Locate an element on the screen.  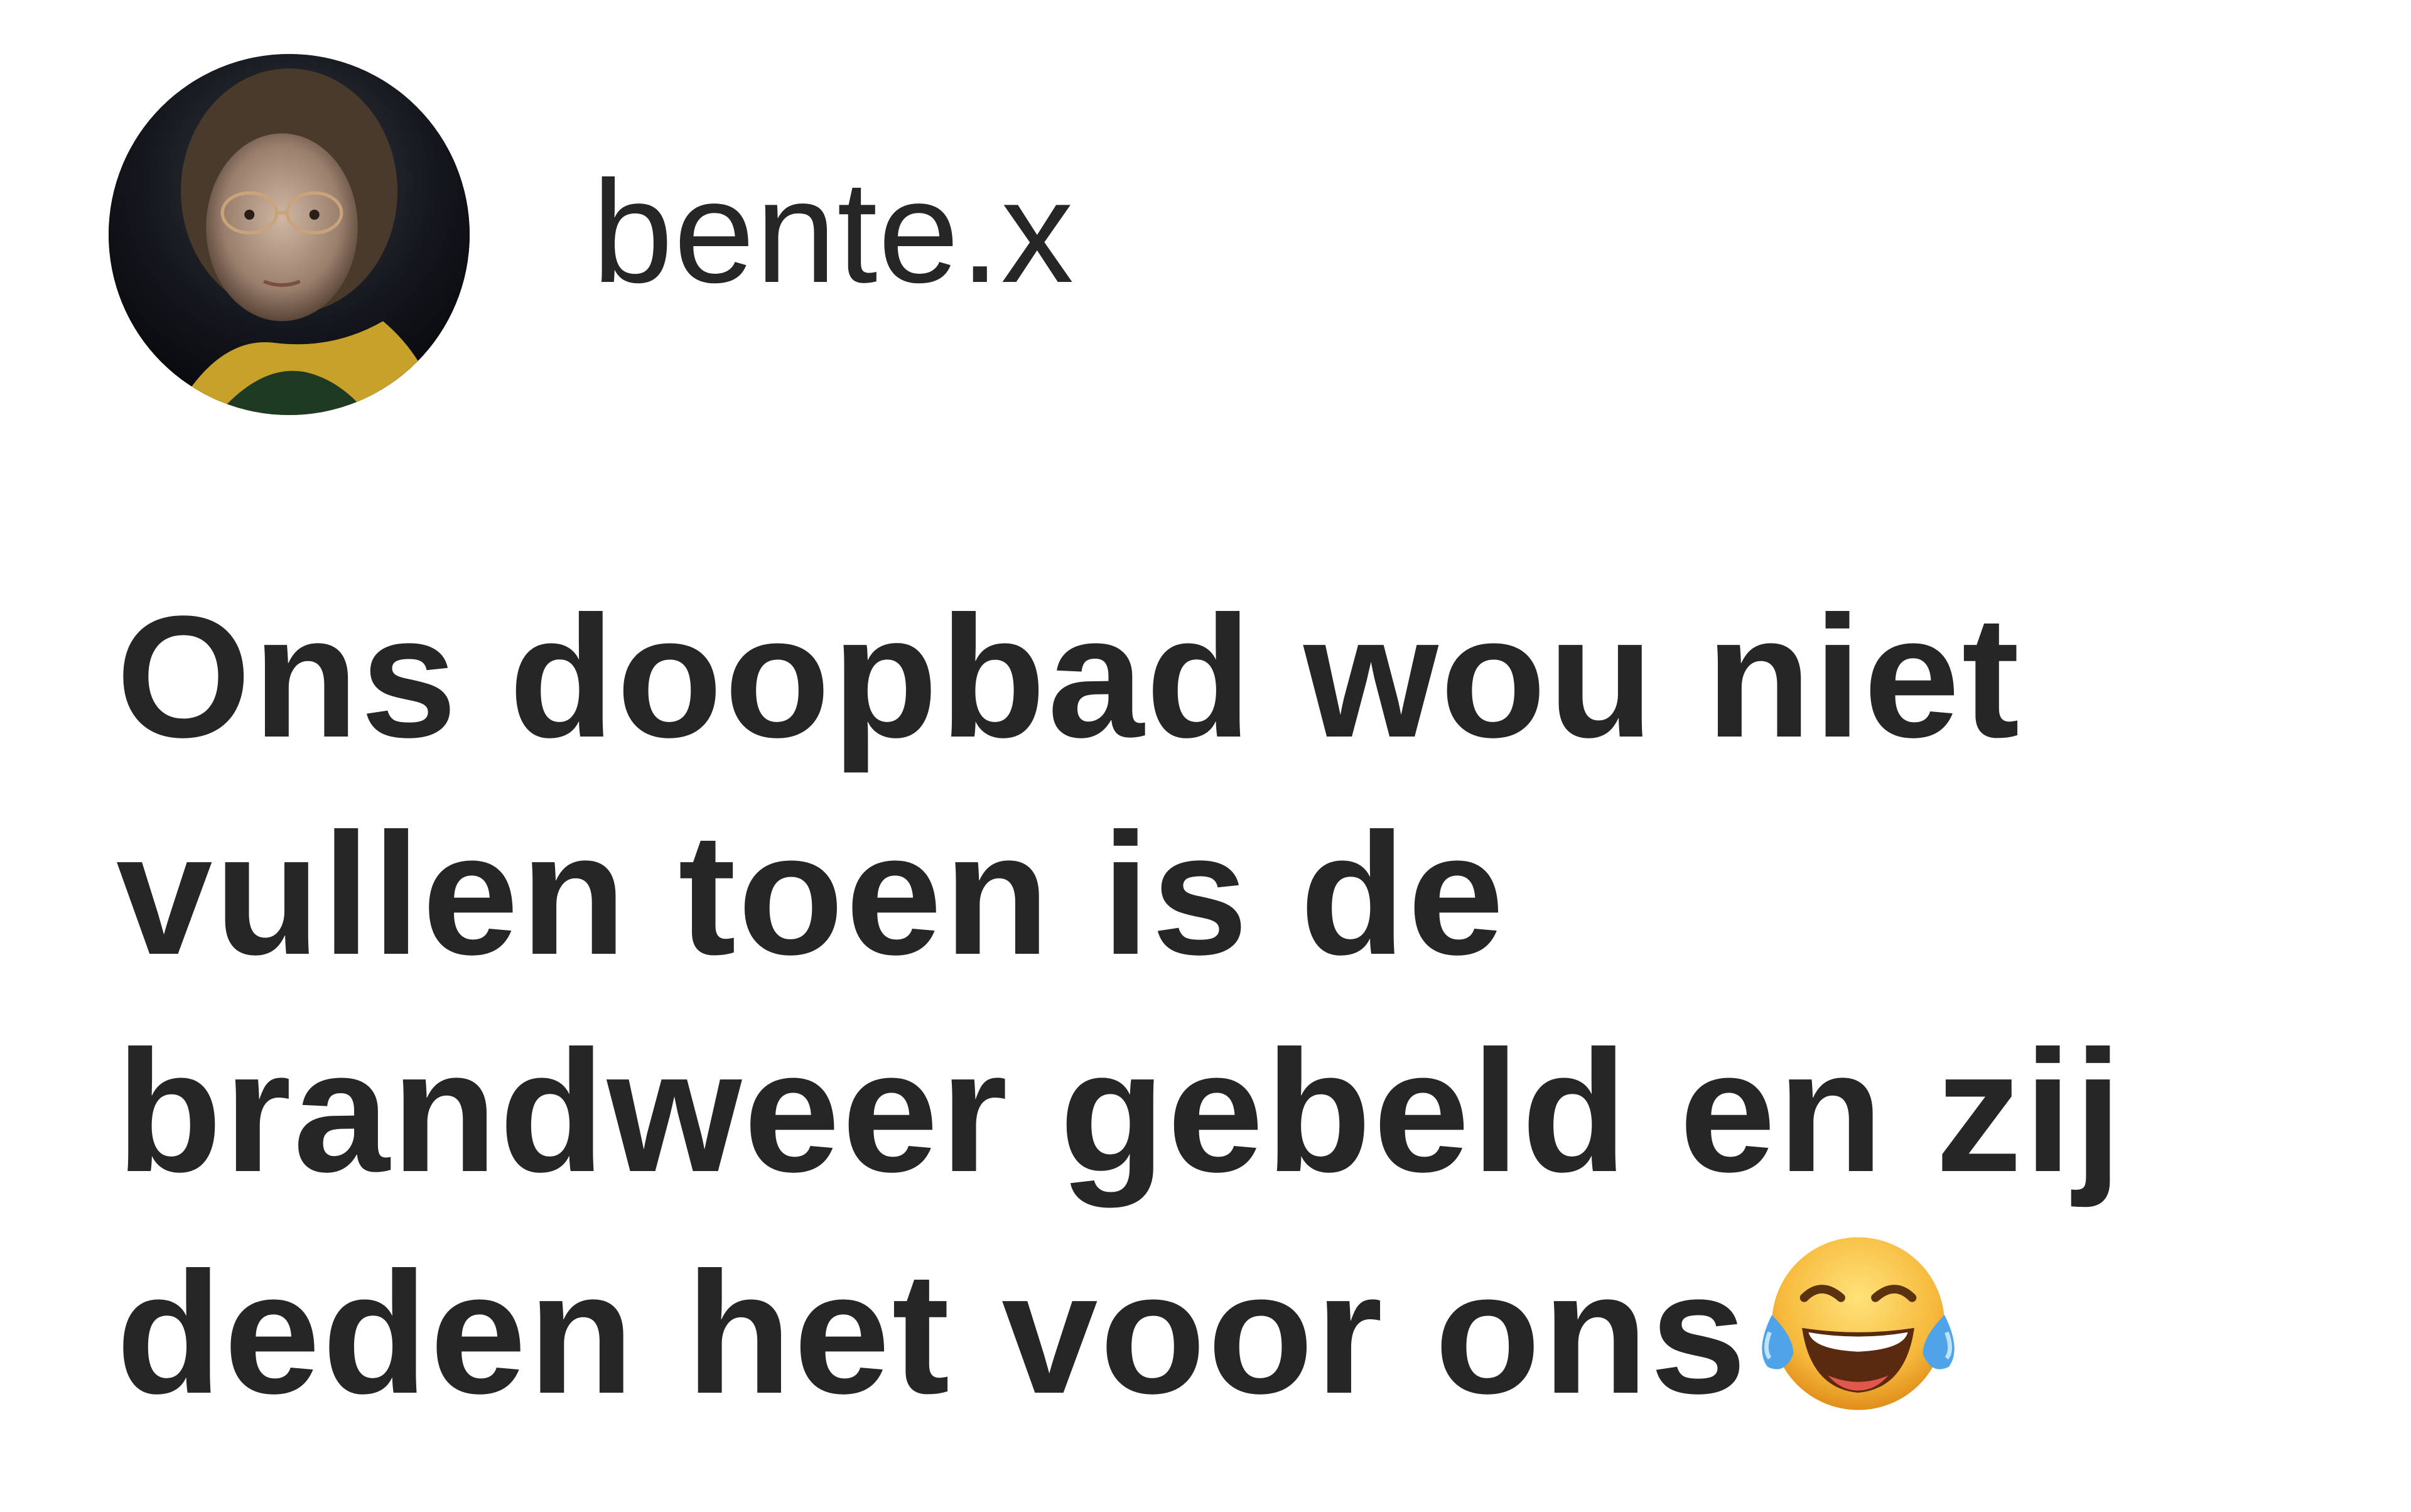
post-header: bente.x is located at coordinates (591, 234).